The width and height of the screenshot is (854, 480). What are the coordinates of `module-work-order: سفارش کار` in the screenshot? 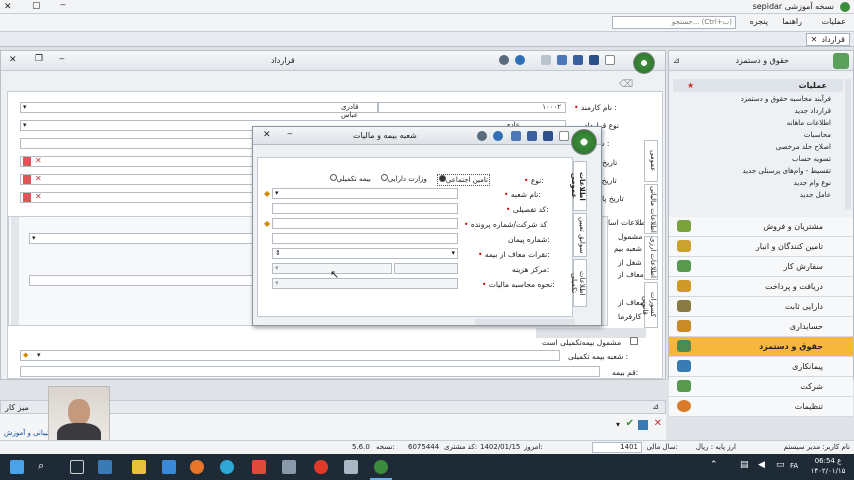 It's located at (761, 267).